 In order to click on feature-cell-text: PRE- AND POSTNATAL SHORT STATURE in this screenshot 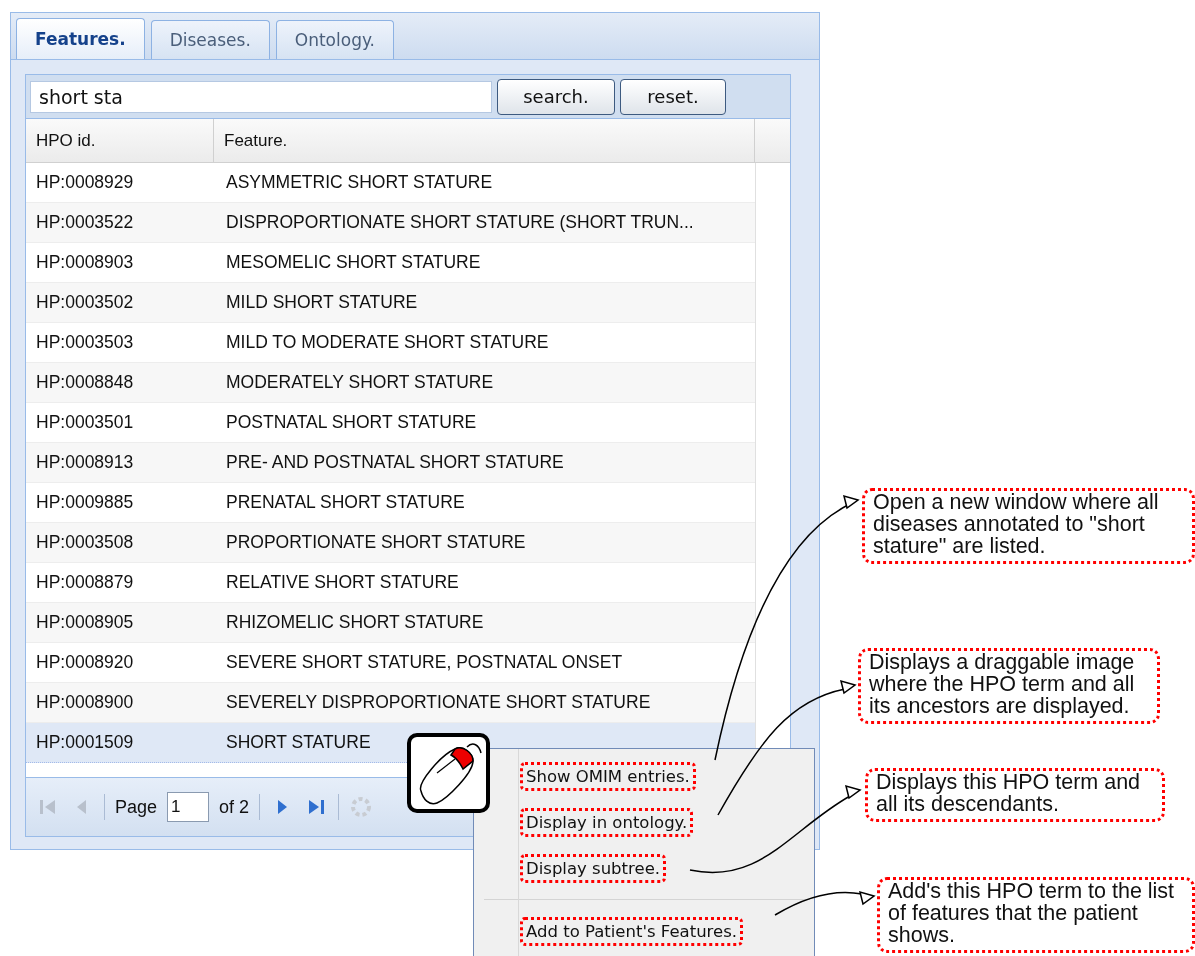, I will do `click(395, 462)`.